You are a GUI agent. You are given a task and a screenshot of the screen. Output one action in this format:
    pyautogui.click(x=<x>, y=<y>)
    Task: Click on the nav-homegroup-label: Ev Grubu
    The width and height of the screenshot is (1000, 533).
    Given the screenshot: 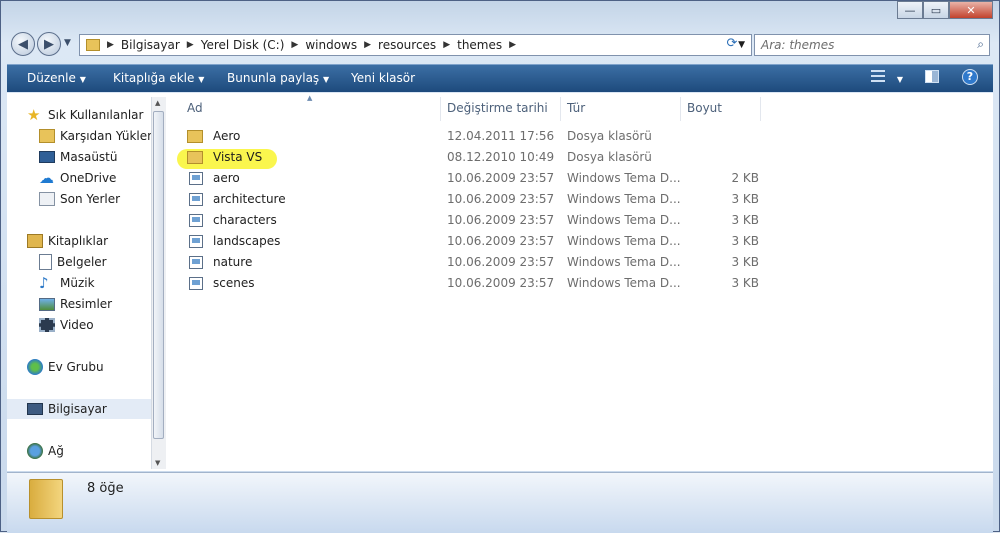 What is the action you would take?
    pyautogui.click(x=76, y=367)
    